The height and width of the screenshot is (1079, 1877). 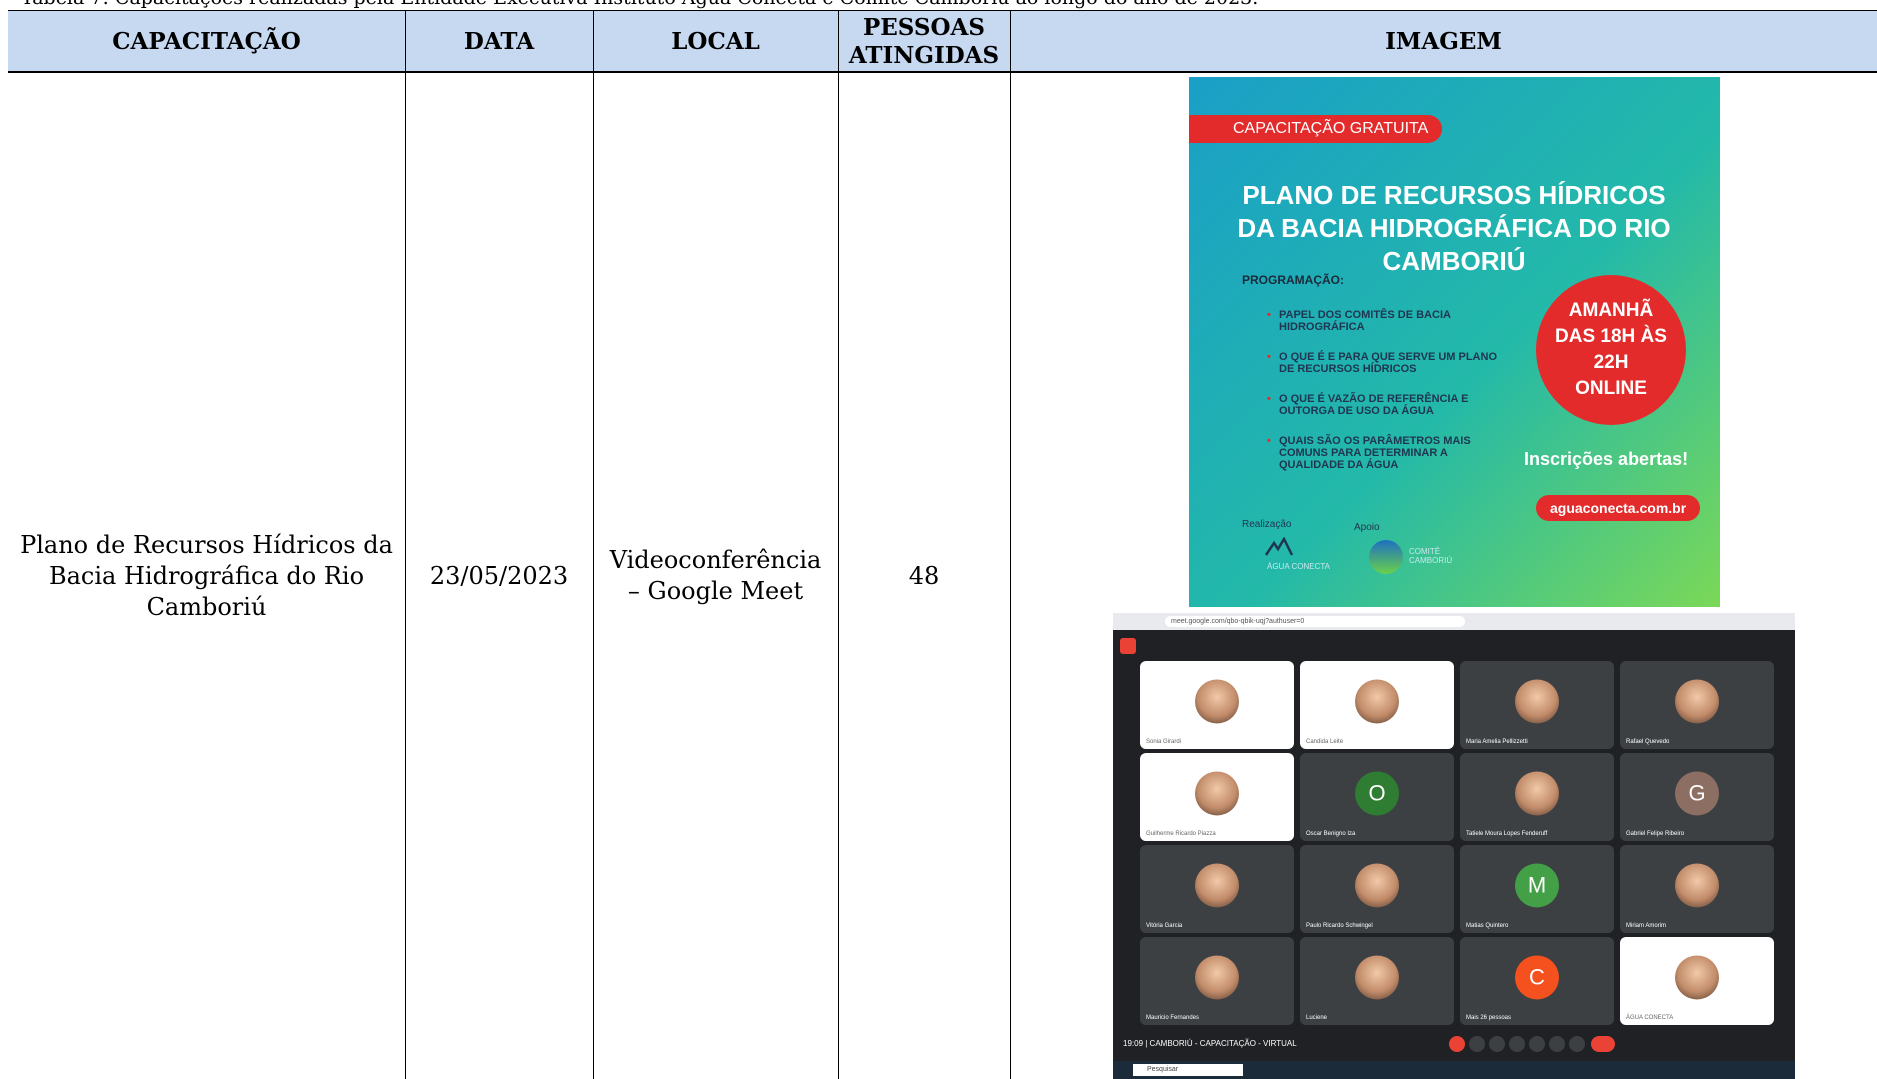 What do you see at coordinates (1210, 1043) in the screenshot?
I see `meet-footer-text: 19:09 | CAMBORIÚ - CAPACITAÇÃO - VIRTUAL` at bounding box center [1210, 1043].